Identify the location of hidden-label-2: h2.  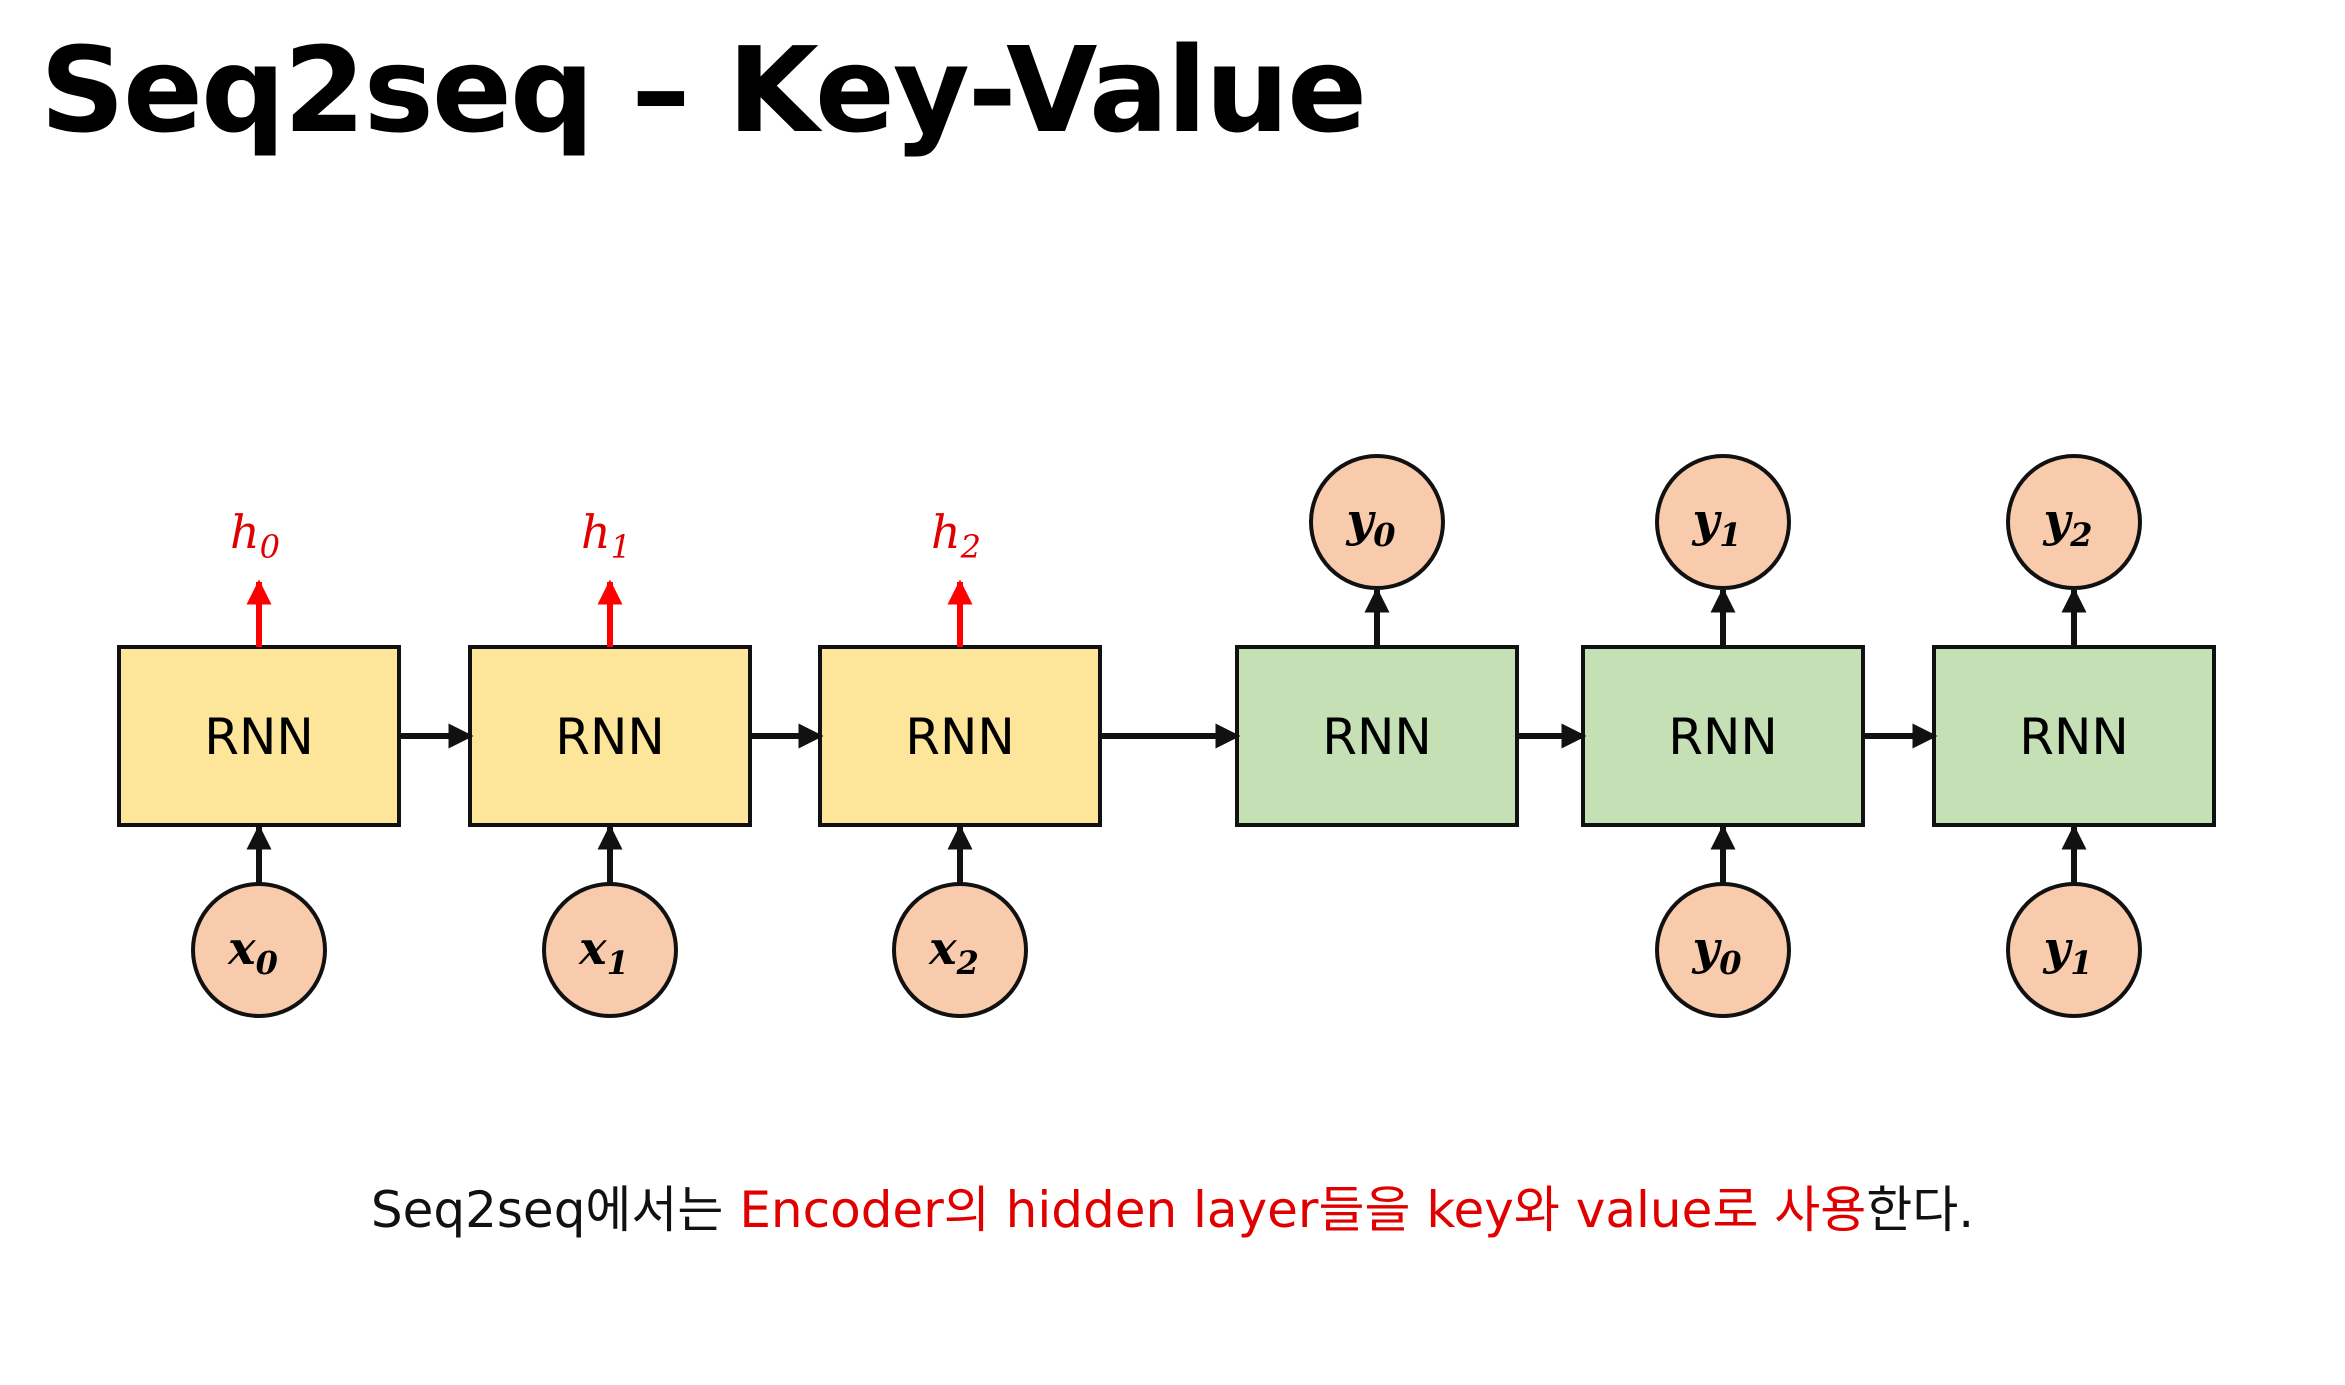
(956, 535).